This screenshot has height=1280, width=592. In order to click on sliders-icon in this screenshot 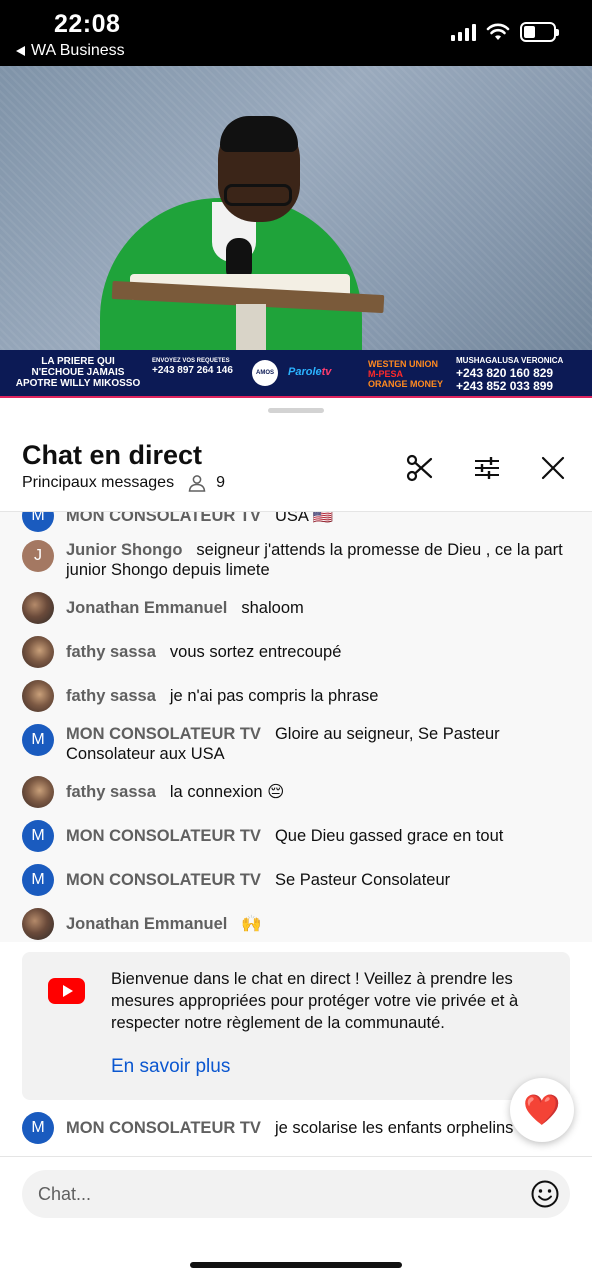, I will do `click(487, 468)`.